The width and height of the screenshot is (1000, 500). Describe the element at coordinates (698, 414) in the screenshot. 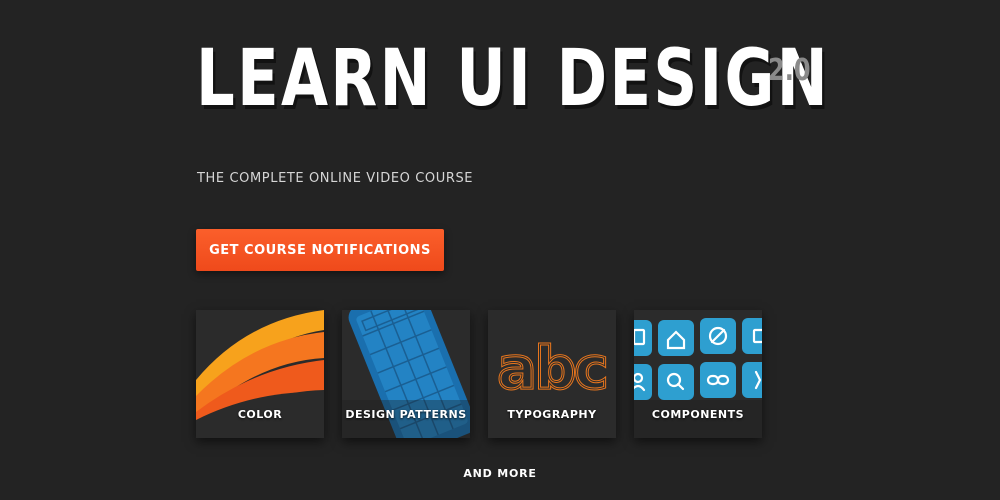

I see `card-label-components: COMPONENTS` at that location.